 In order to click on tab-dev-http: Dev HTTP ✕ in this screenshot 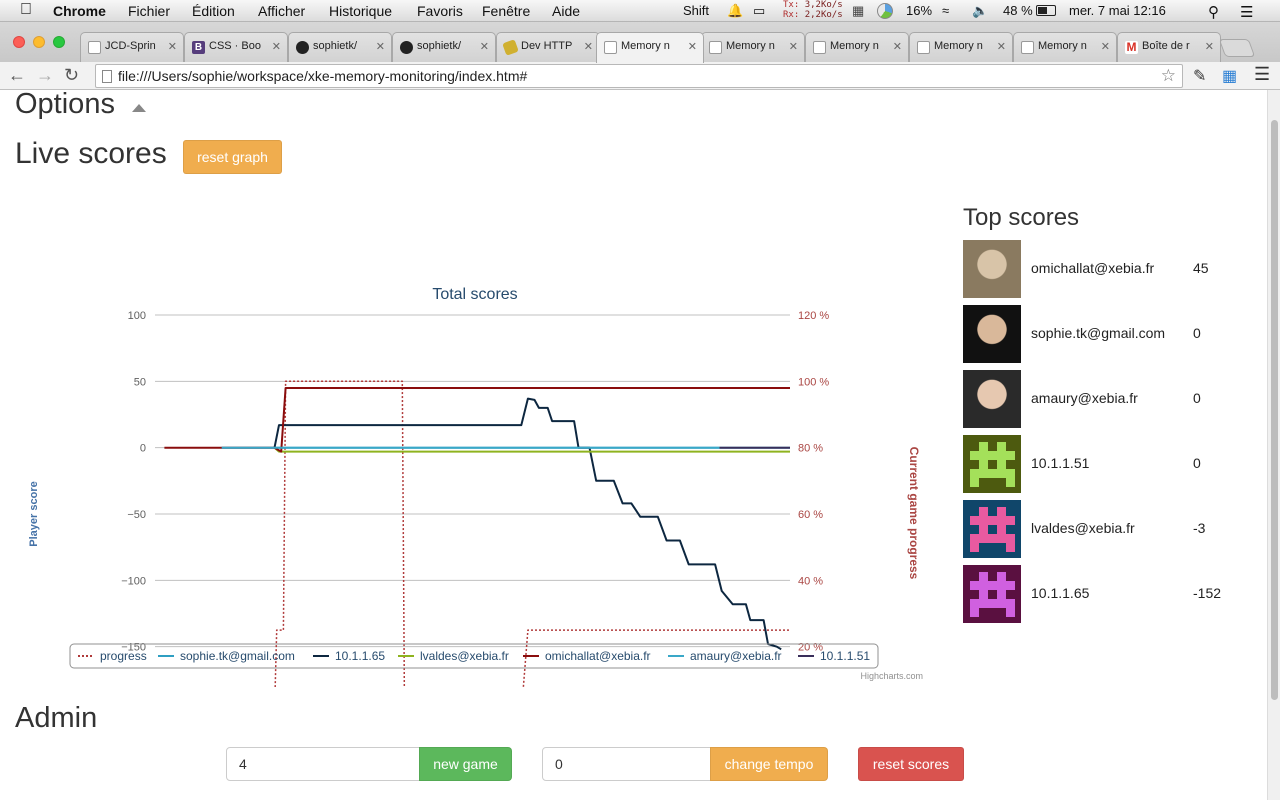, I will do `click(548, 47)`.